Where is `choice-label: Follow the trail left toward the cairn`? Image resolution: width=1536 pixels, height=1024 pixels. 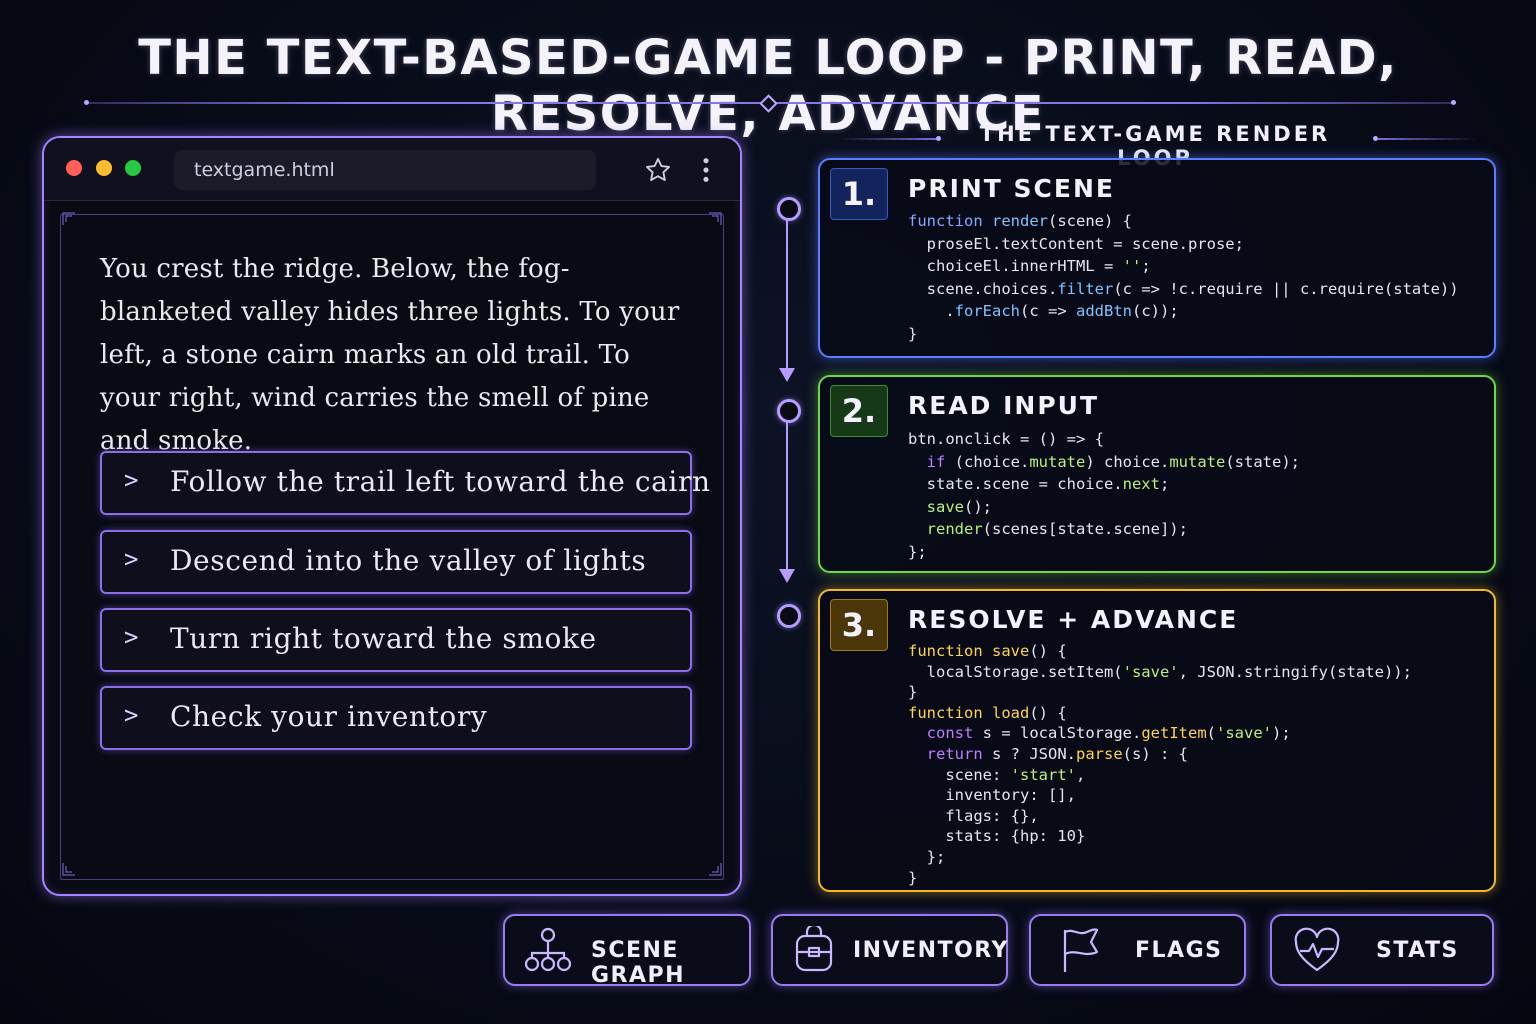 choice-label: Follow the trail left toward the cairn is located at coordinates (440, 481).